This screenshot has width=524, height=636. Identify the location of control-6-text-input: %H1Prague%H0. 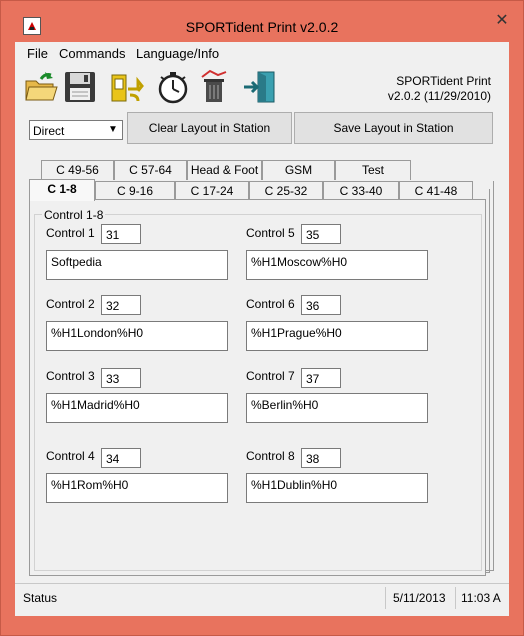
(337, 336).